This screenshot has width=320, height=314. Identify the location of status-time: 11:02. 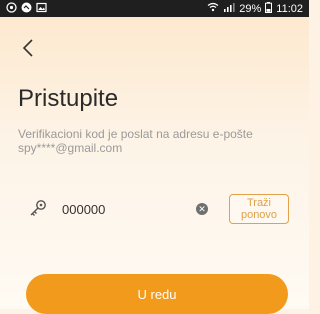
(289, 8).